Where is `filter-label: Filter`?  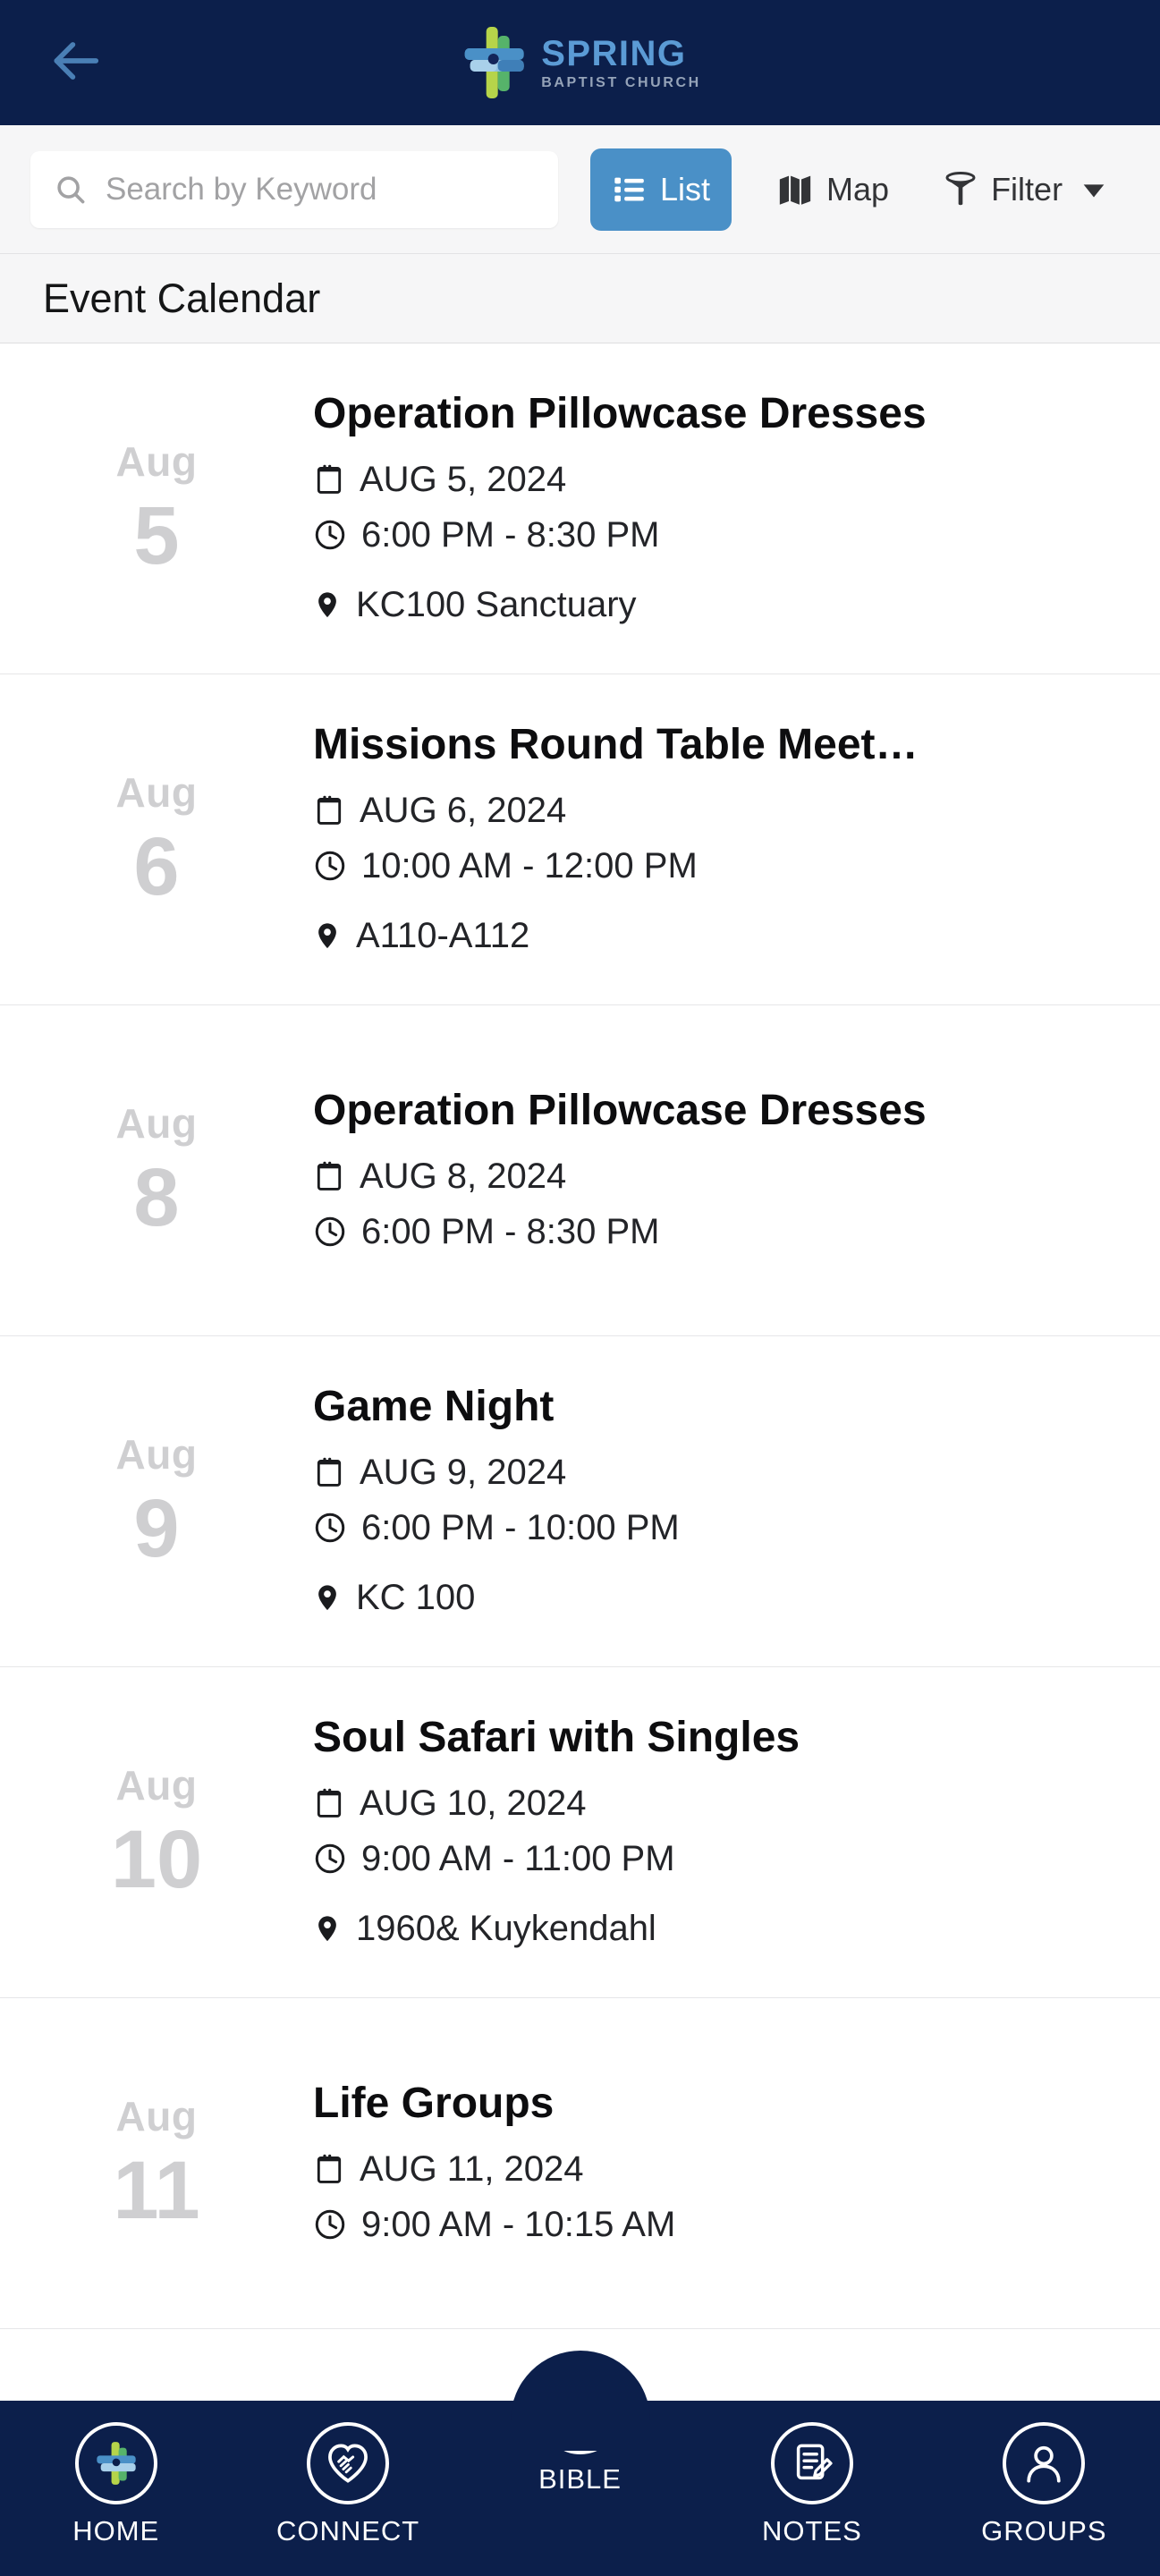
filter-label: Filter is located at coordinates (1027, 189).